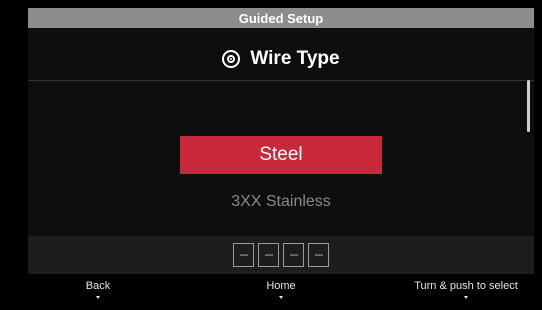 The width and height of the screenshot is (542, 310). Describe the element at coordinates (466, 286) in the screenshot. I see `select-label: Turn & push to select` at that location.